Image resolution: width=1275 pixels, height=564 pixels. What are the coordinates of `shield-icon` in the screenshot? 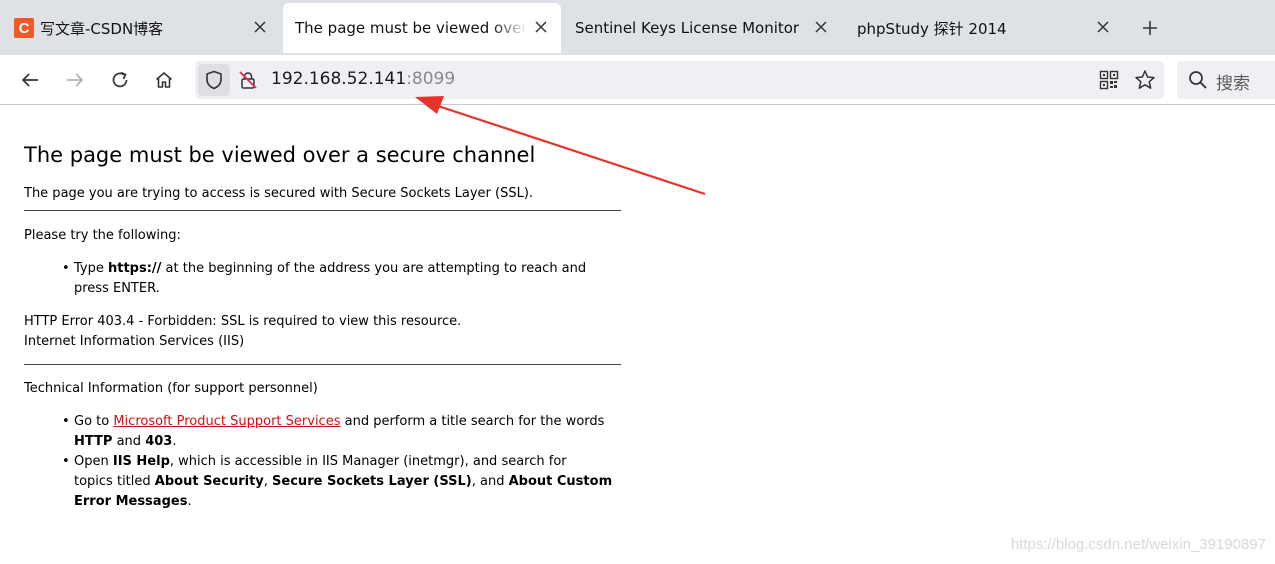 It's located at (214, 80).